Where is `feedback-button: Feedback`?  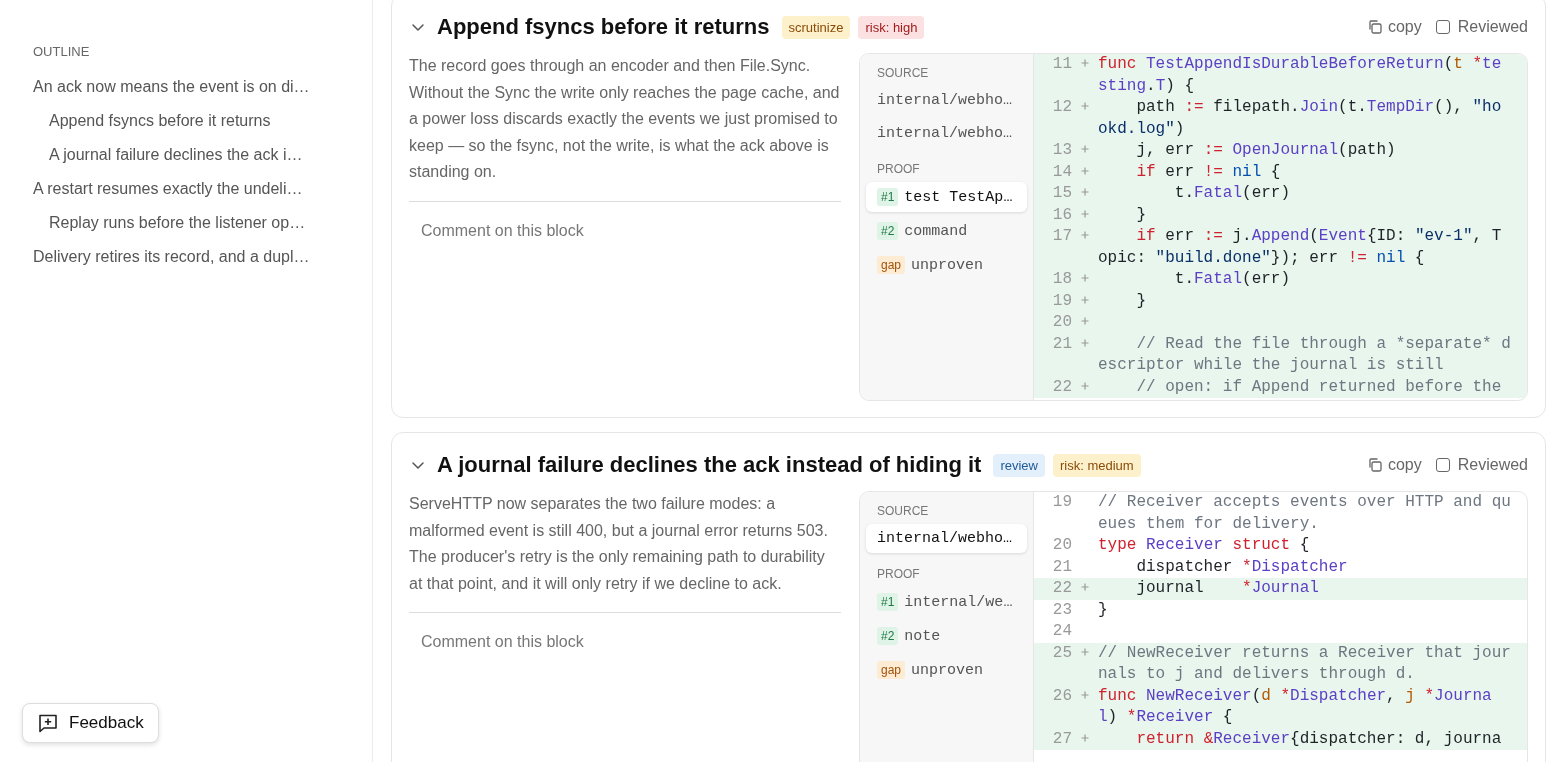 feedback-button: Feedback is located at coordinates (90, 723).